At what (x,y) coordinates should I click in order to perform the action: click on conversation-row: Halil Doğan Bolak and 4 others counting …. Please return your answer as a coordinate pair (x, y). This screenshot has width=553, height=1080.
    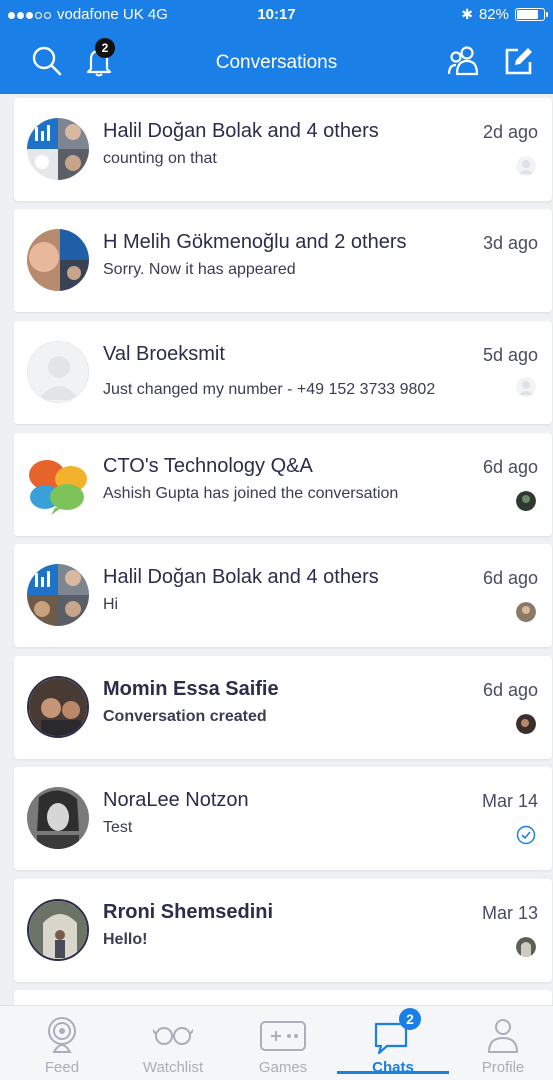
    Looking at the image, I should click on (283, 149).